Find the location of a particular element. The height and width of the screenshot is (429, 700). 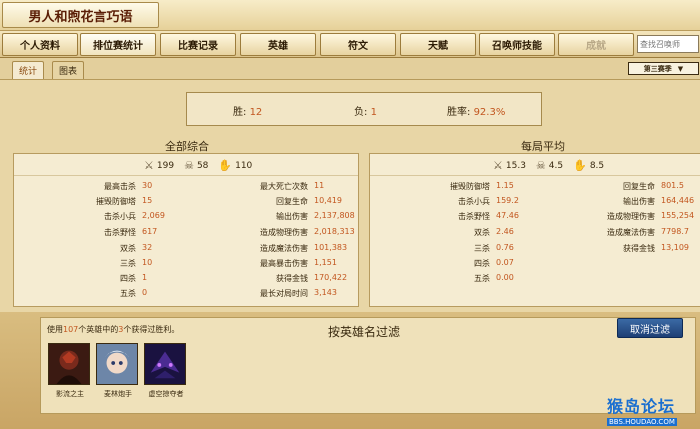

summary-box: 胜: 12 负: 1 胜率: 92.3% is located at coordinates (364, 109).